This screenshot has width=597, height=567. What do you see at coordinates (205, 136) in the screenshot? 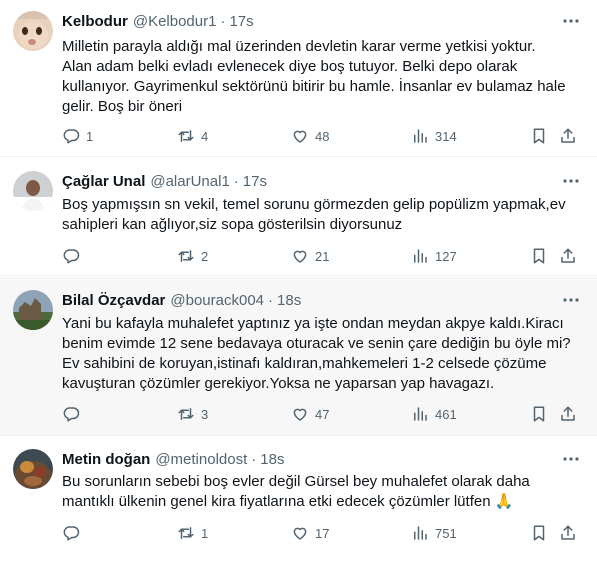
I see `retweet-count: 4` at bounding box center [205, 136].